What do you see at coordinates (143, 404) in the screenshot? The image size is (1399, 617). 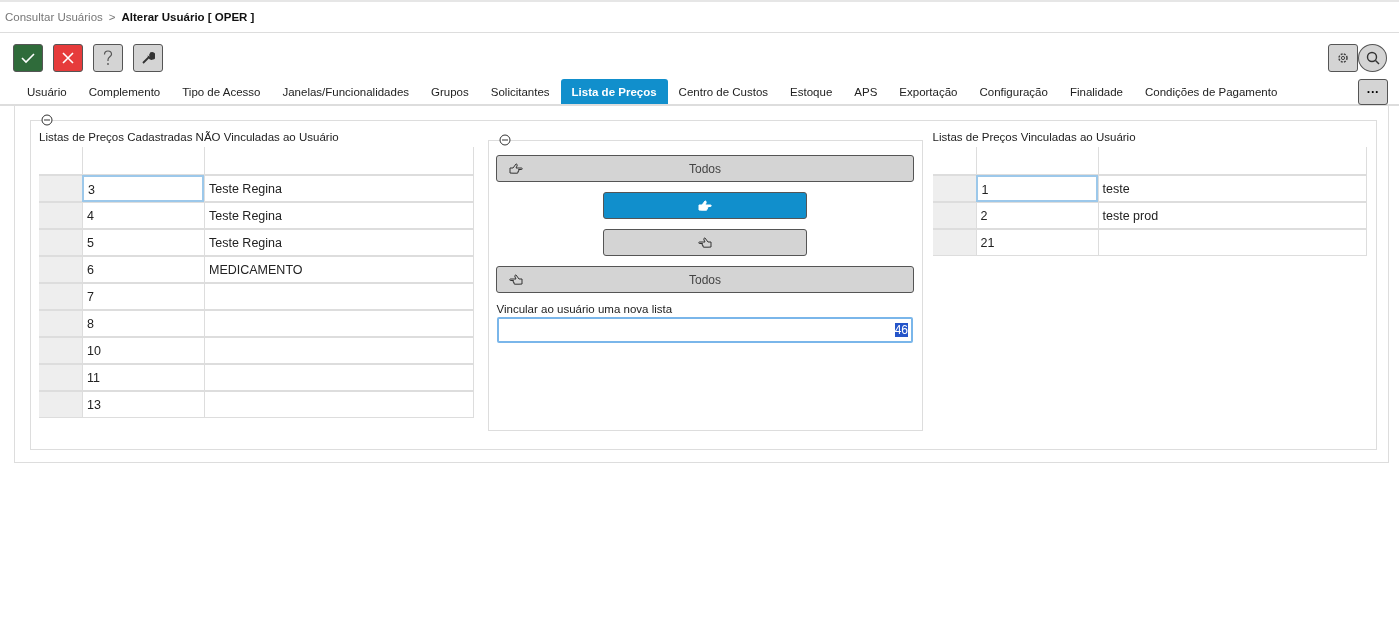 I see `table-cell: 13` at bounding box center [143, 404].